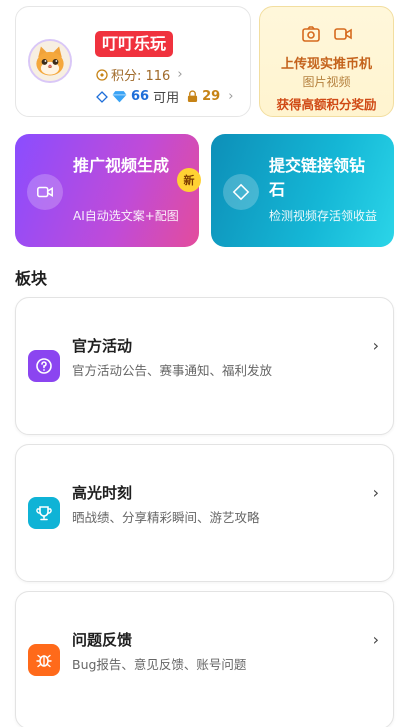  Describe the element at coordinates (166, 517) in the screenshot. I see `board-description: 晒战绩、分享精彩瞬间、游艺攻略` at that location.